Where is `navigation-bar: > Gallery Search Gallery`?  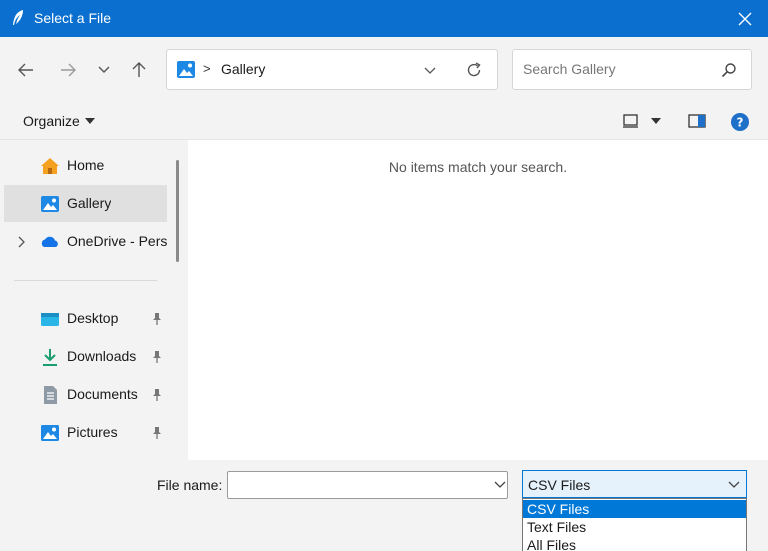
navigation-bar: > Gallery Search Gallery is located at coordinates (384, 70).